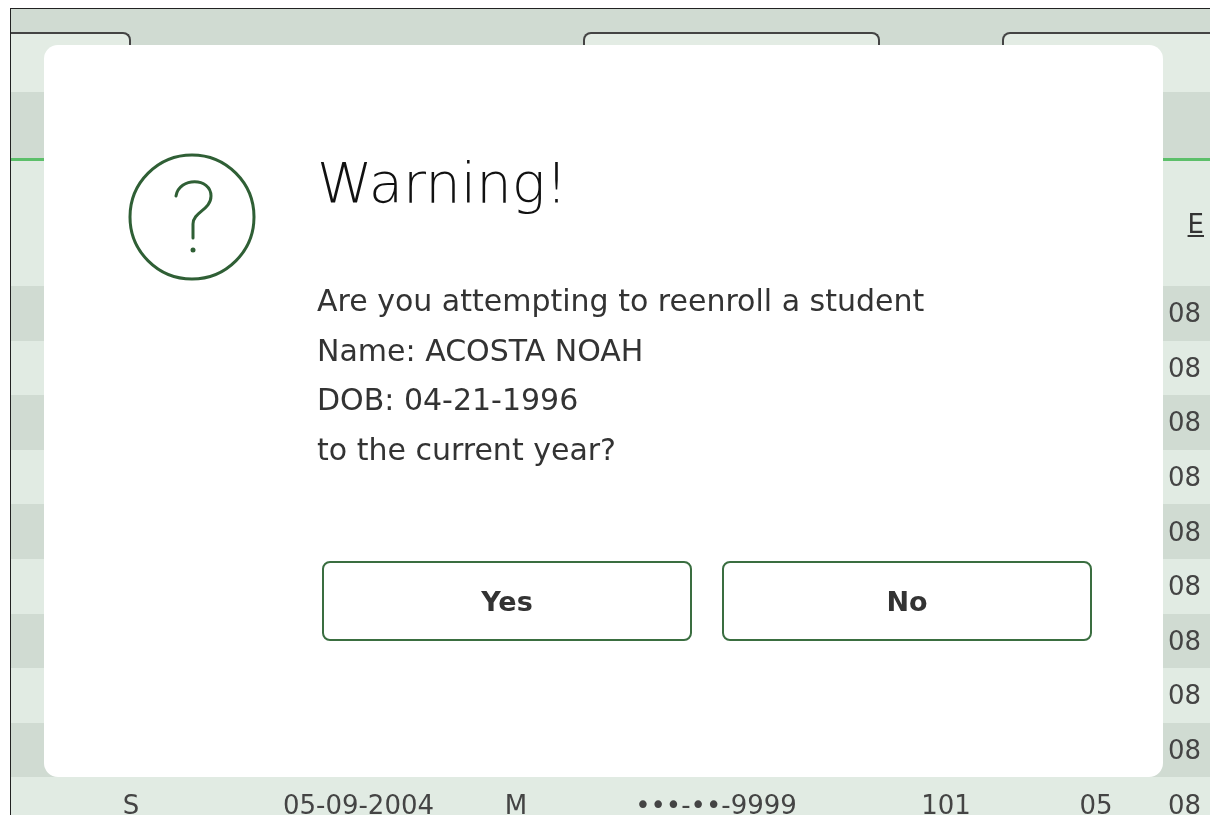 This screenshot has height=815, width=1210. Describe the element at coordinates (516, 802) in the screenshot. I see `table-cell: M` at that location.